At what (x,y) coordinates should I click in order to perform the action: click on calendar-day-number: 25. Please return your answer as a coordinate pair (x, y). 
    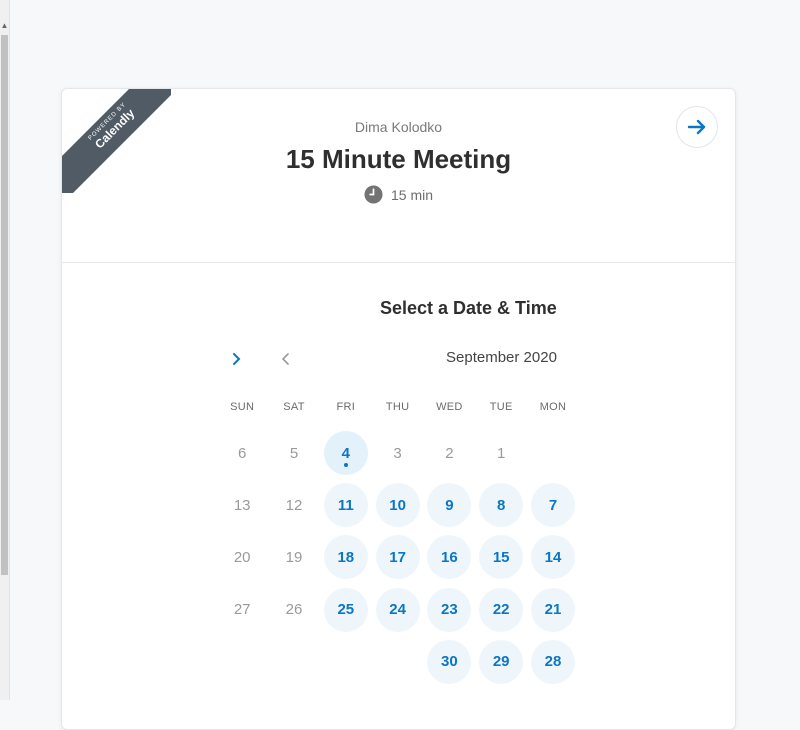
    Looking at the image, I should click on (346, 610).